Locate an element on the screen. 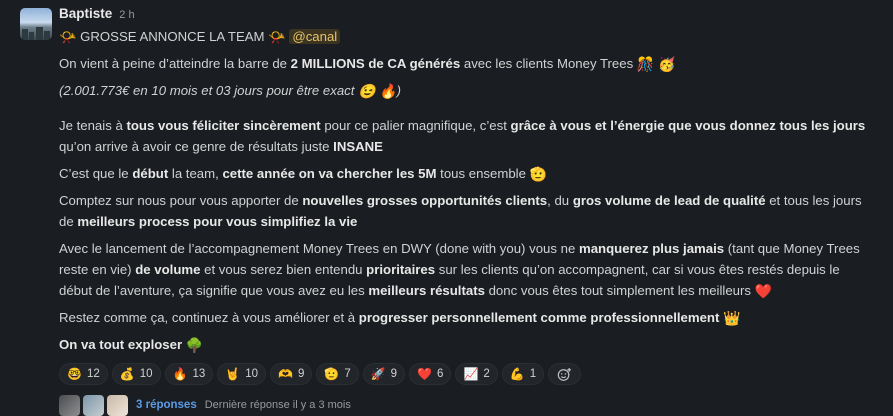 Image resolution: width=893 pixels, height=416 pixels. reaction-pill: 🤓 12 is located at coordinates (83, 374).